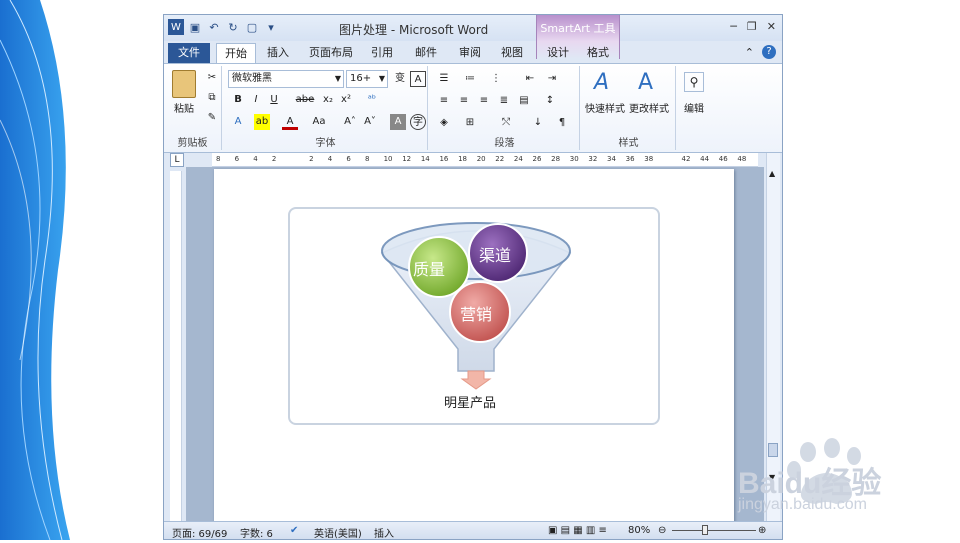 Image resolution: width=960 pixels, height=543 pixels. Describe the element at coordinates (294, 530) in the screenshot. I see `proofing-icon: ✔` at that location.